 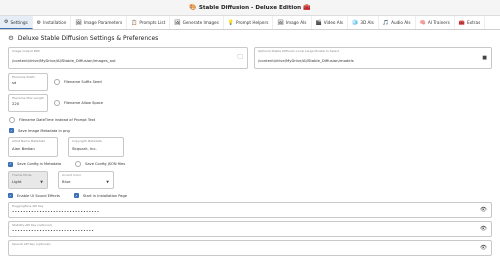 I want to click on list-icon: 📋, so click(x=134, y=22).